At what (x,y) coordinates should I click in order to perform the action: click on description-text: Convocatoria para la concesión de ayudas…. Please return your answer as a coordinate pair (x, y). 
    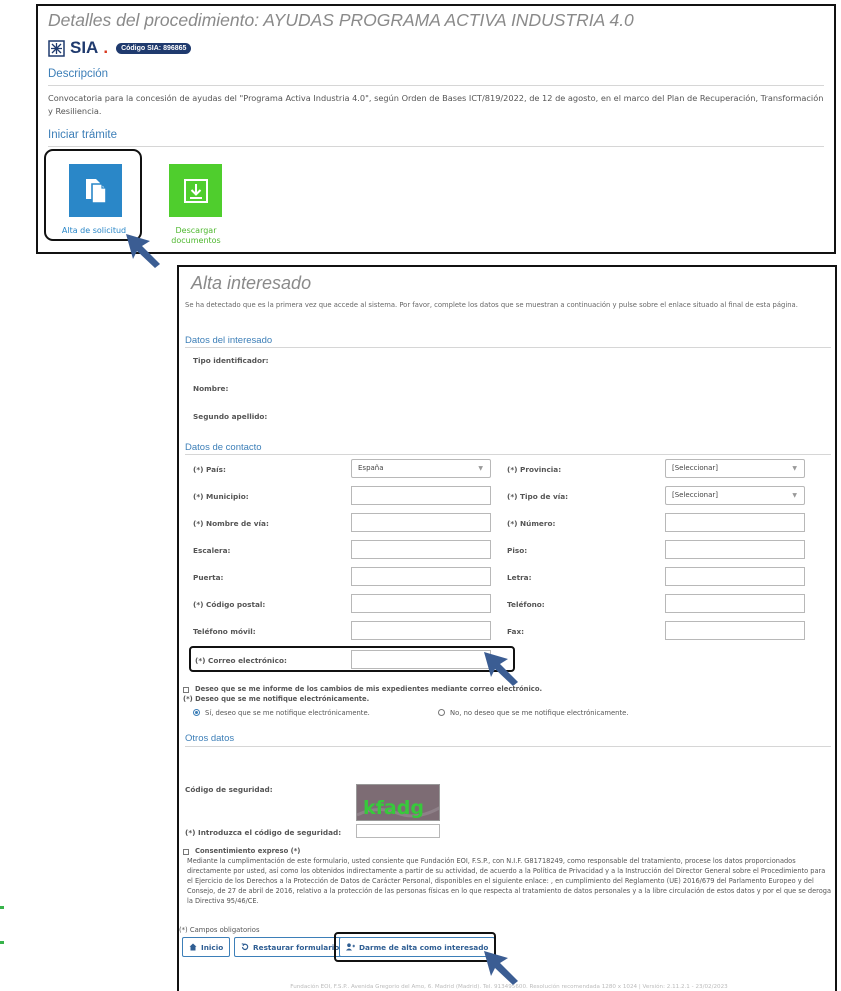
    Looking at the image, I should click on (436, 104).